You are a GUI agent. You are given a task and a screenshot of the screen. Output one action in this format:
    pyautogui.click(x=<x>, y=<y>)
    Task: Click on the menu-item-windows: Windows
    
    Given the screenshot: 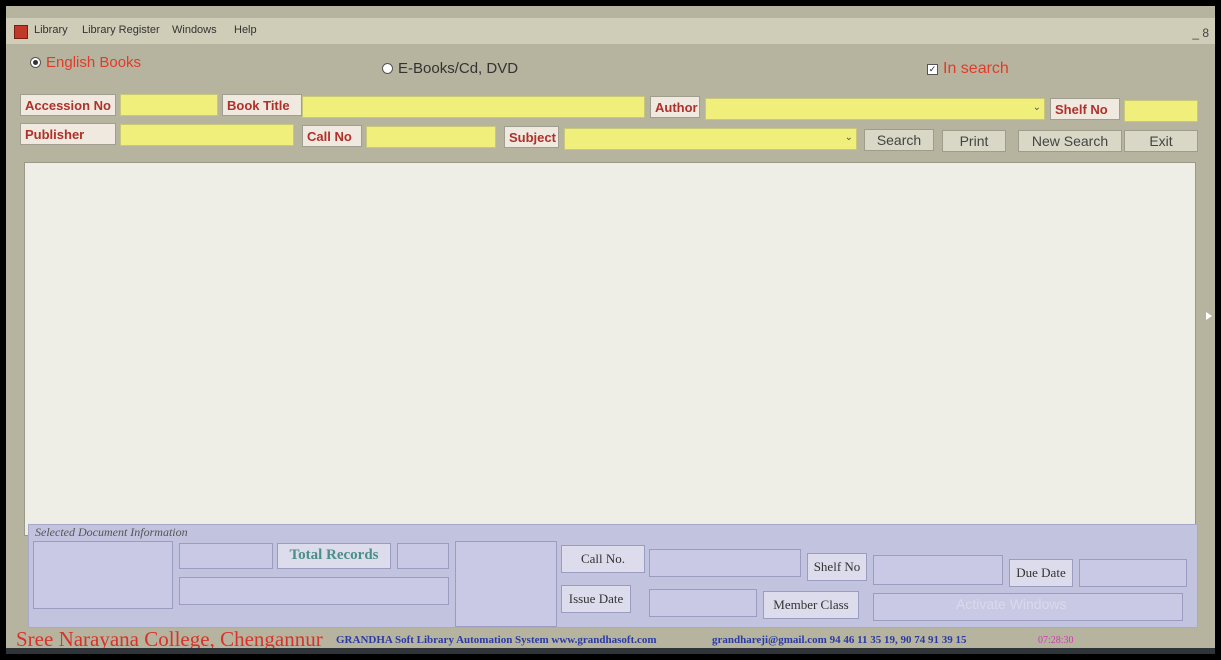 What is the action you would take?
    pyautogui.click(x=194, y=30)
    